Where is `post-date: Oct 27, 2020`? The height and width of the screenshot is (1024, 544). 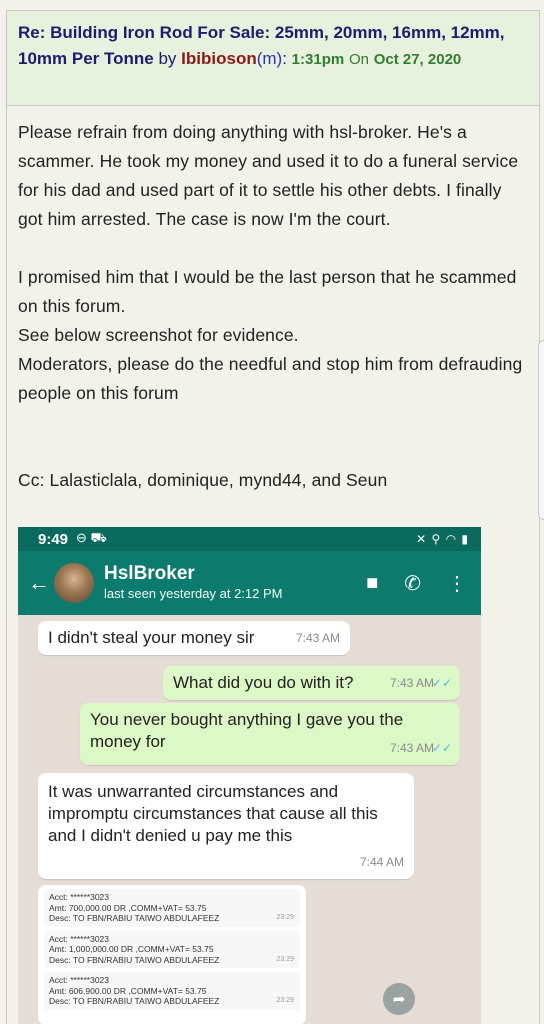 post-date: Oct 27, 2020 is located at coordinates (417, 59).